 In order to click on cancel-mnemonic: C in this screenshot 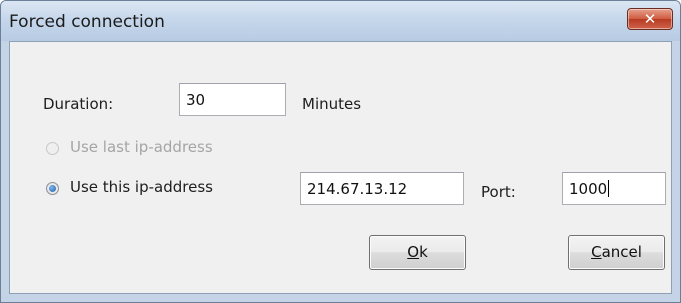, I will do `click(596, 252)`.